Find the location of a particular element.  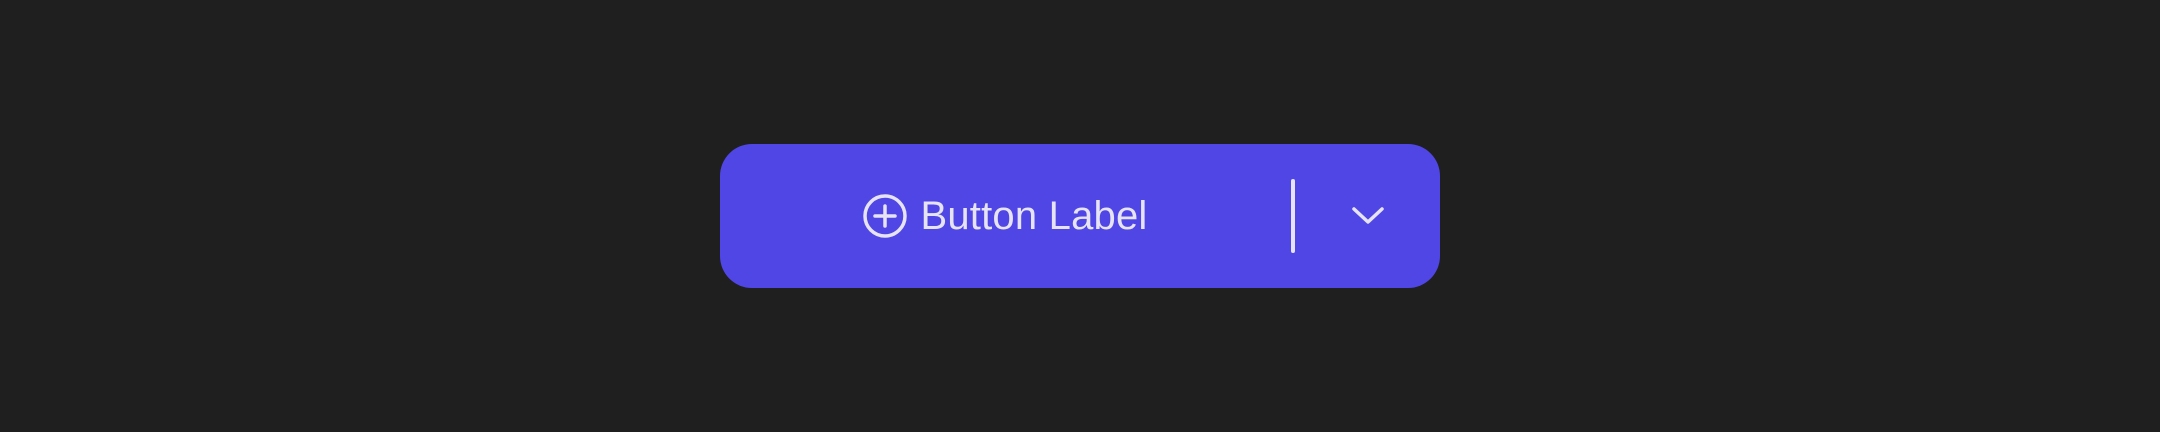

primary-button-content: Button Label is located at coordinates (1004, 216).